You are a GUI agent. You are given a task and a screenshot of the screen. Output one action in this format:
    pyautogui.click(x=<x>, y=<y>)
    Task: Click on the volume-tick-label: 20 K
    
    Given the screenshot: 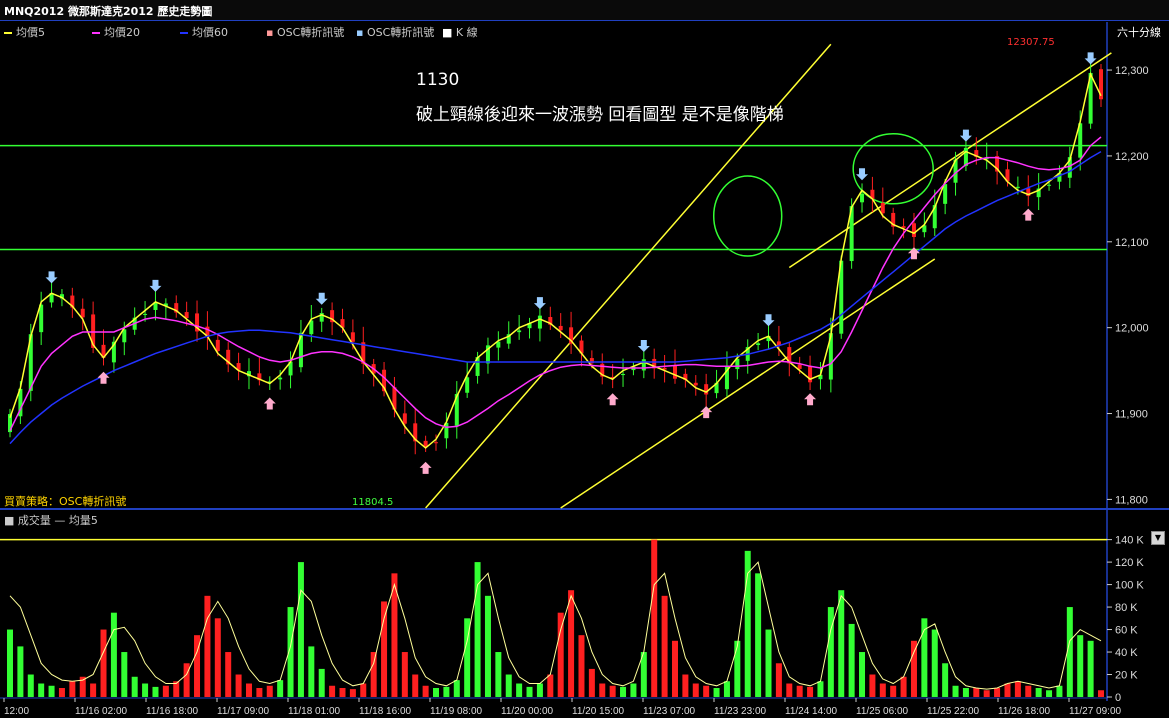 What is the action you would take?
    pyautogui.click(x=1126, y=676)
    